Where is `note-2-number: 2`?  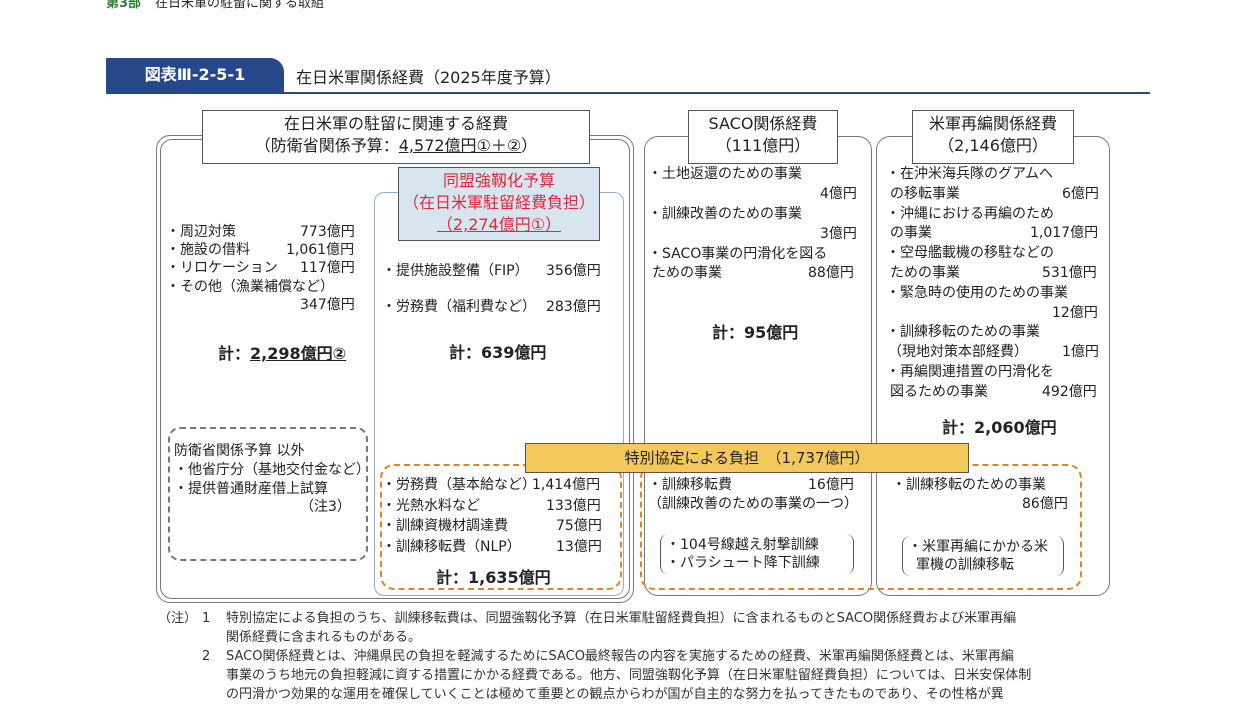
note-2-number: 2 is located at coordinates (206, 656).